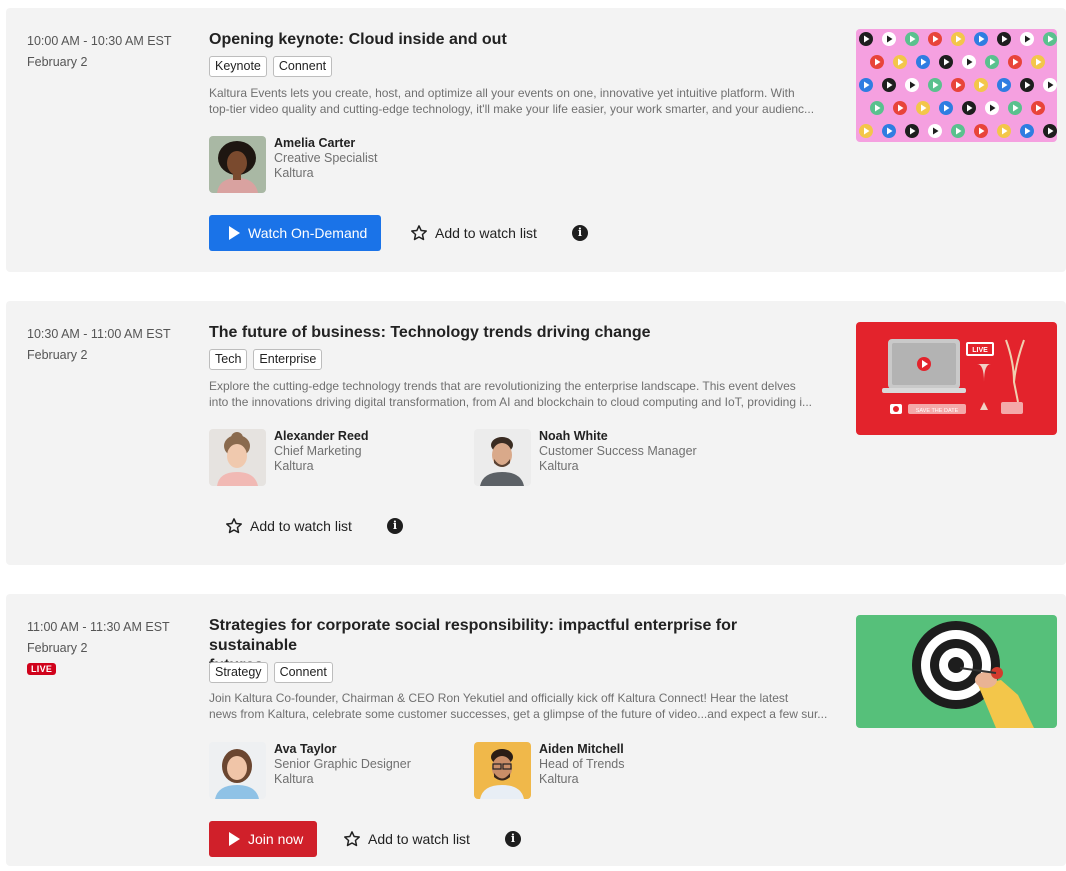 The width and height of the screenshot is (1066, 871). Describe the element at coordinates (318, 451) in the screenshot. I see `speaker-role: Chief Marketing` at that location.